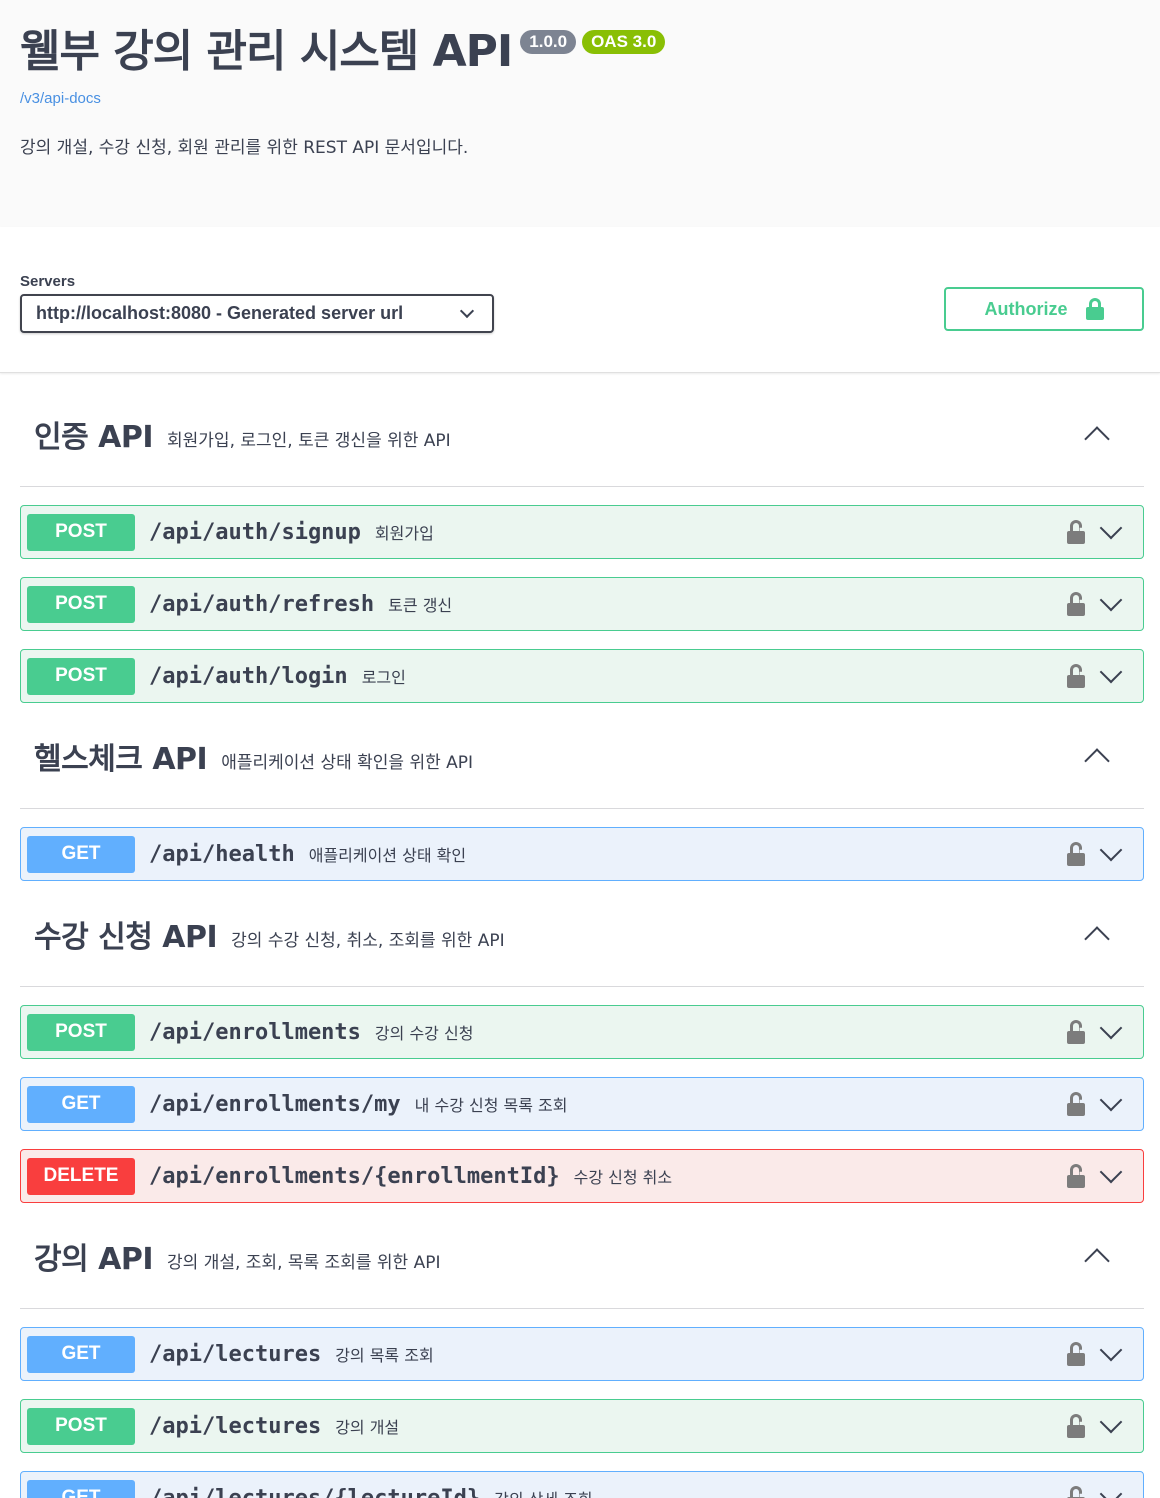  What do you see at coordinates (315, 1491) in the screenshot?
I see `operation-path: /api/lectures/{lectureId}` at bounding box center [315, 1491].